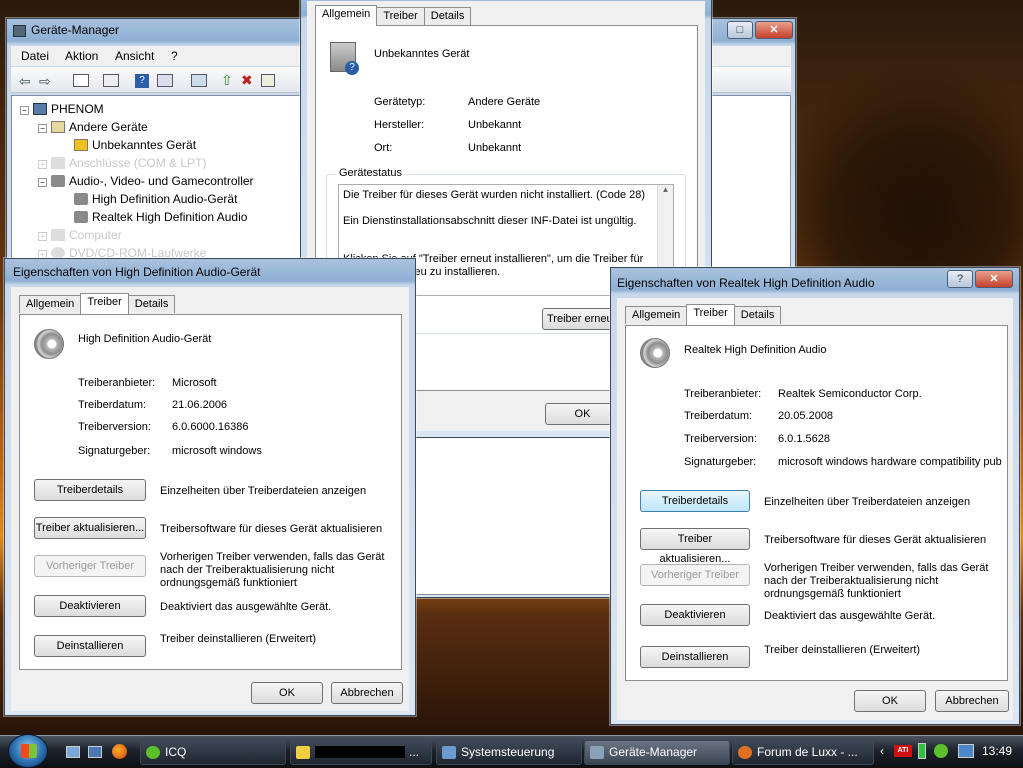  I want to click on forward-icon: ⇨, so click(45, 81).